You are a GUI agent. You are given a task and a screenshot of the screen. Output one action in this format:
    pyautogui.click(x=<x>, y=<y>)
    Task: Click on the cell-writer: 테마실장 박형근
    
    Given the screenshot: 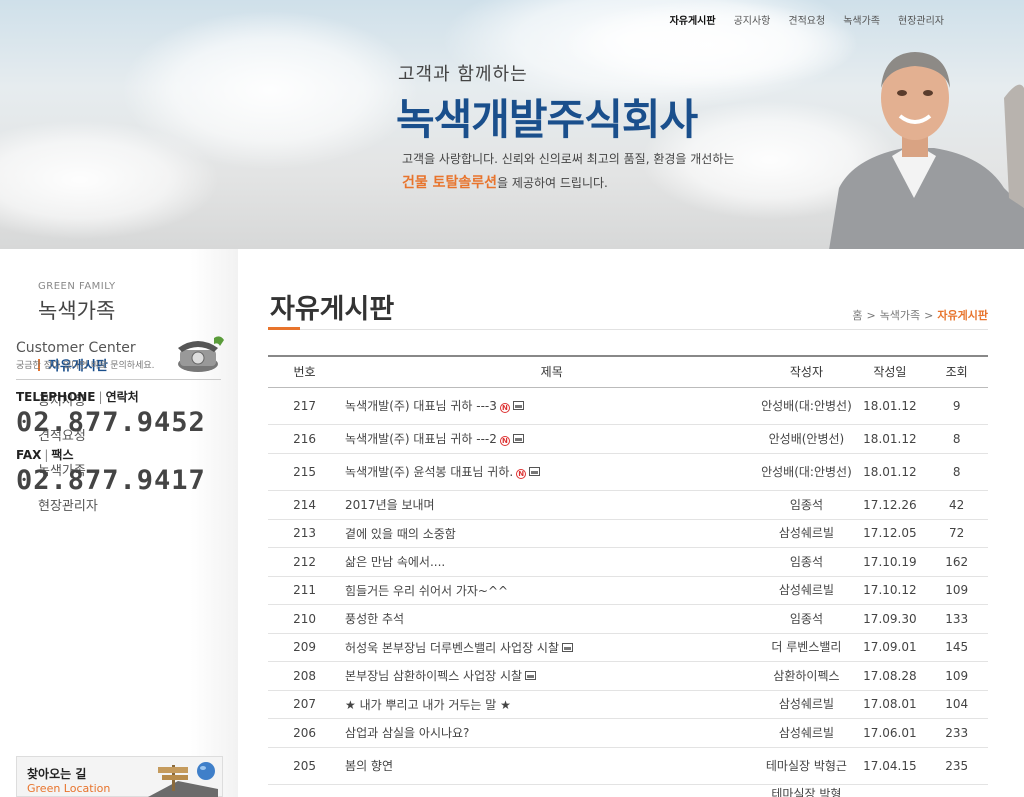 What is the action you would take?
    pyautogui.click(x=806, y=766)
    